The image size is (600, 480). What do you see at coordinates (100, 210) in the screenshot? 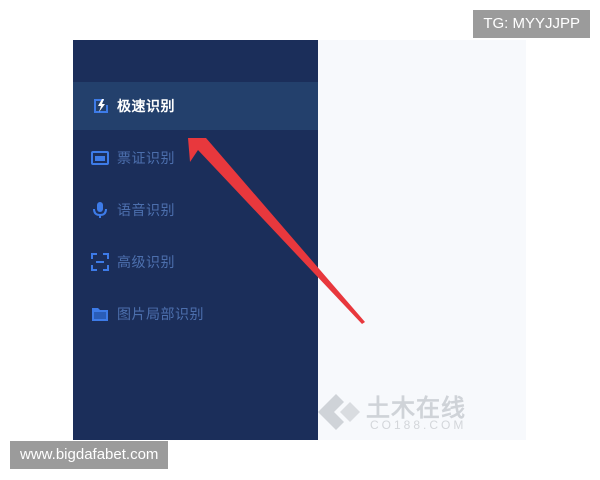
I see `microphone-icon` at bounding box center [100, 210].